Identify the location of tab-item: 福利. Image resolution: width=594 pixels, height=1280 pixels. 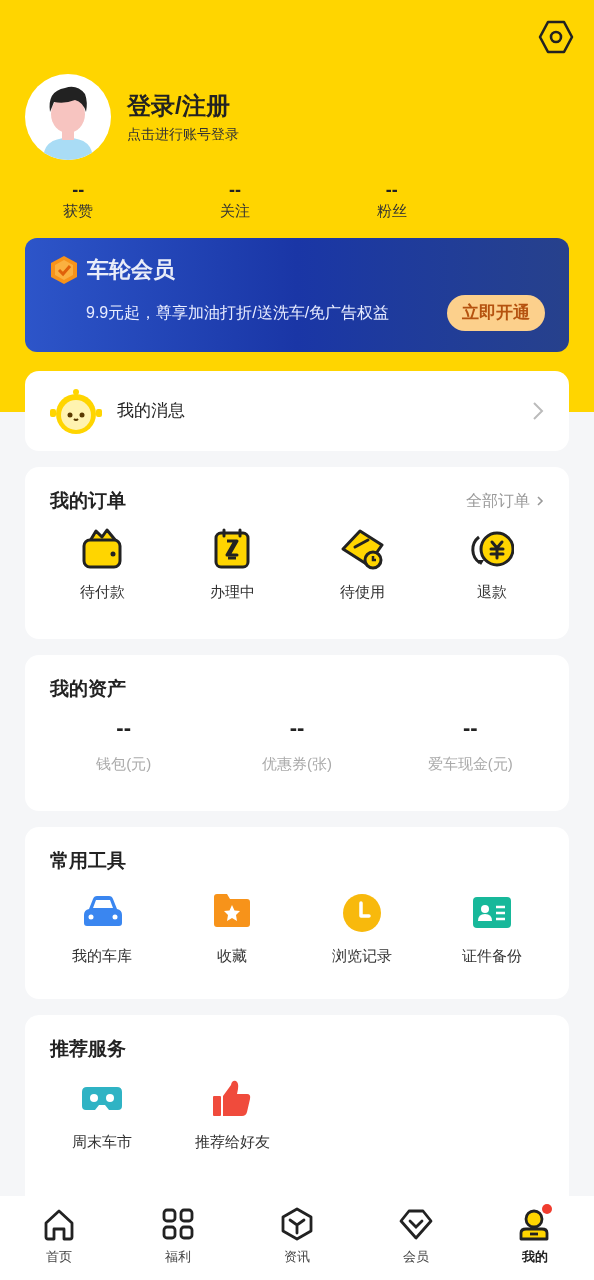
(178, 1243).